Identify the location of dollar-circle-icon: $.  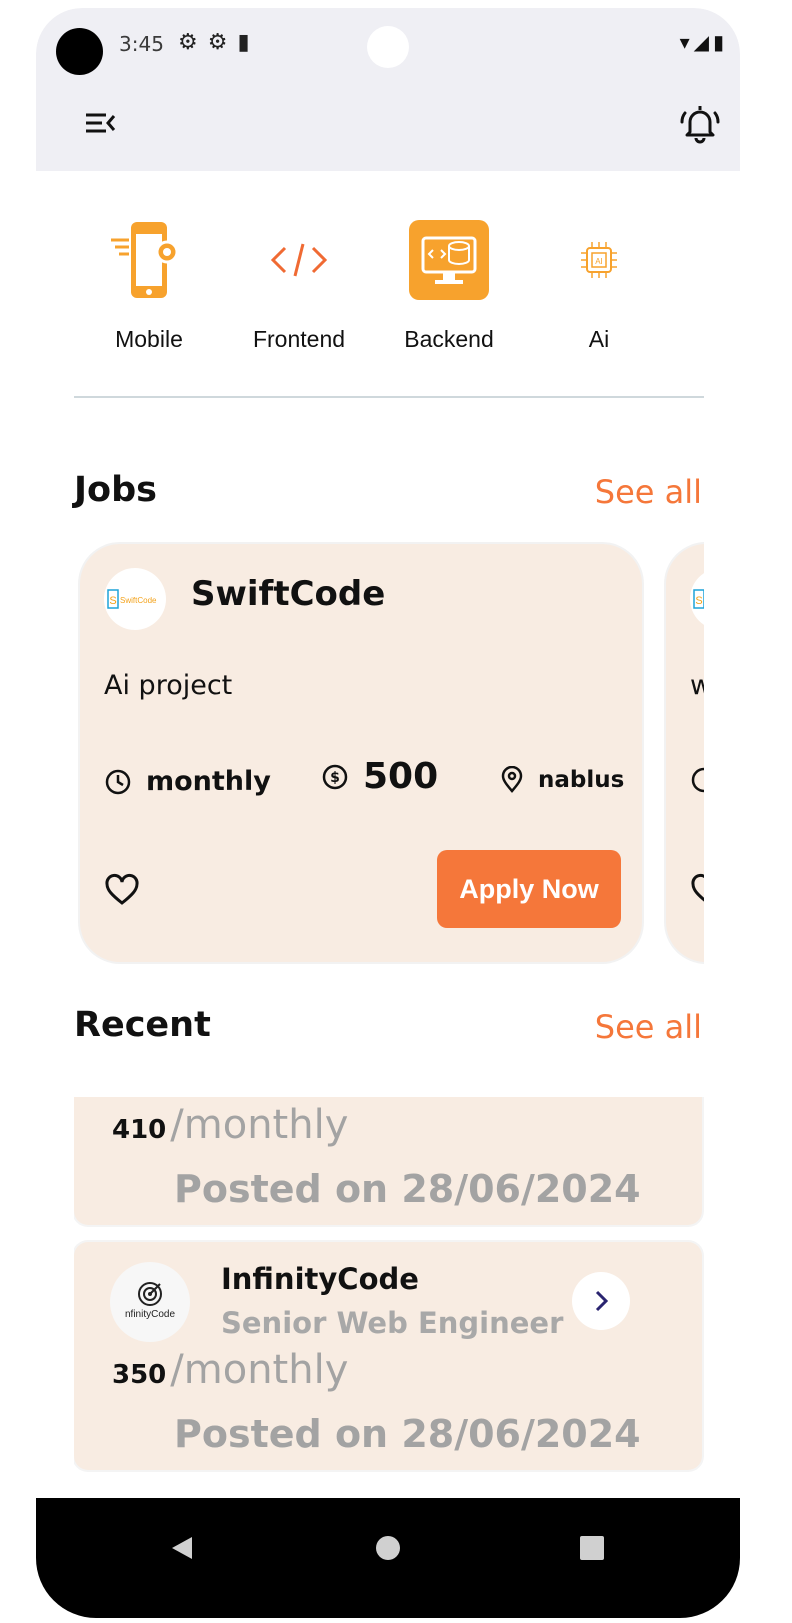
(335, 776).